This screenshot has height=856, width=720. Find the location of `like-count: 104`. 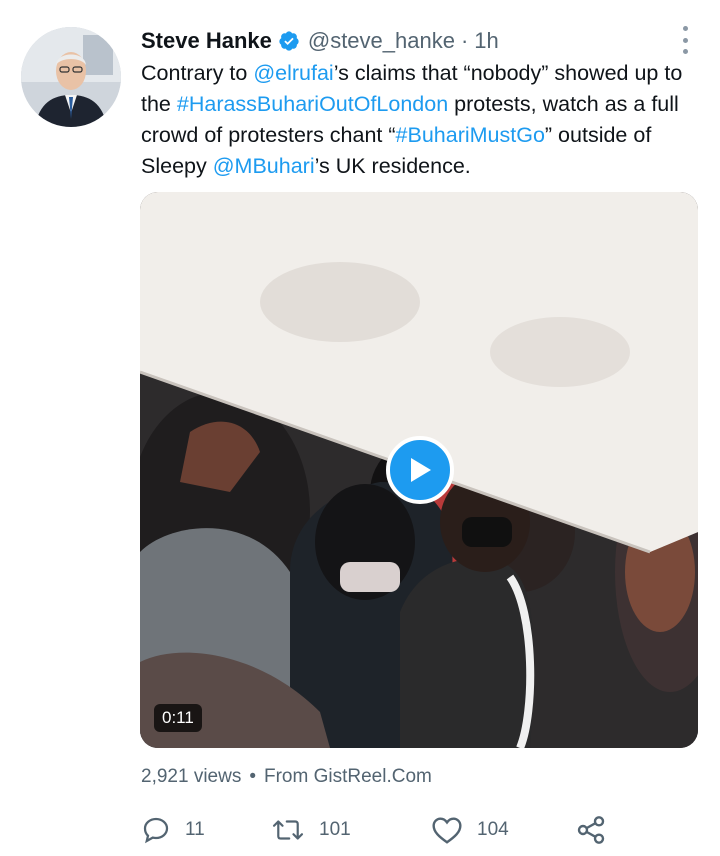

like-count: 104 is located at coordinates (493, 829).